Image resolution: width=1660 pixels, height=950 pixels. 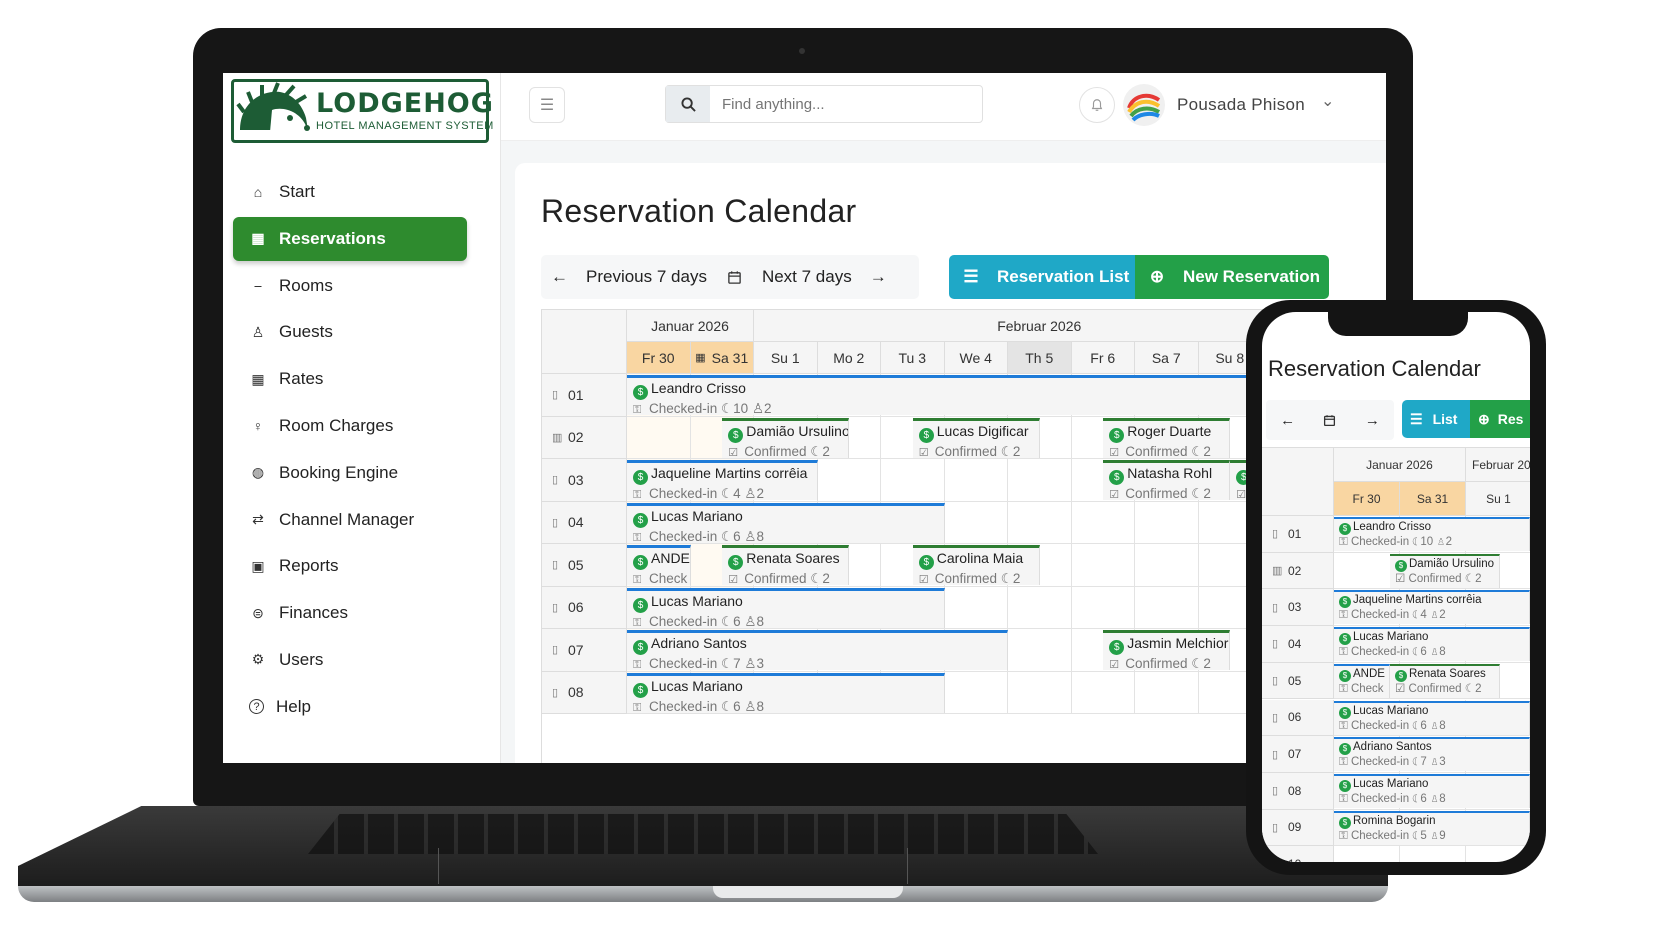 What do you see at coordinates (350, 707) in the screenshot?
I see `sidebar-item-help: ? Help` at bounding box center [350, 707].